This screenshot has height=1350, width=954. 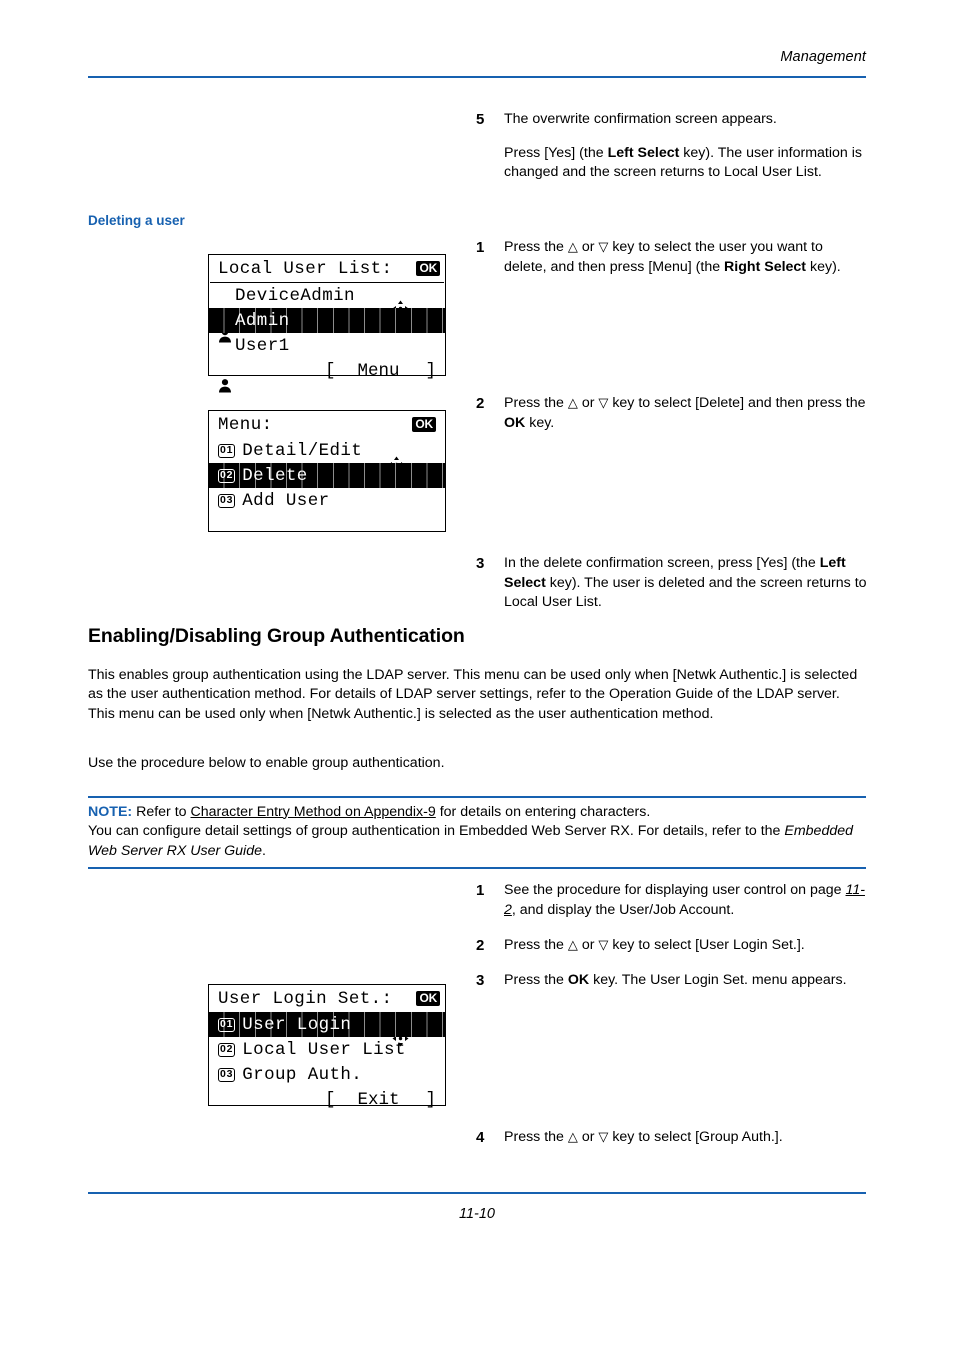 What do you see at coordinates (765, 266) in the screenshot?
I see `key-name-right-select: Right Select` at bounding box center [765, 266].